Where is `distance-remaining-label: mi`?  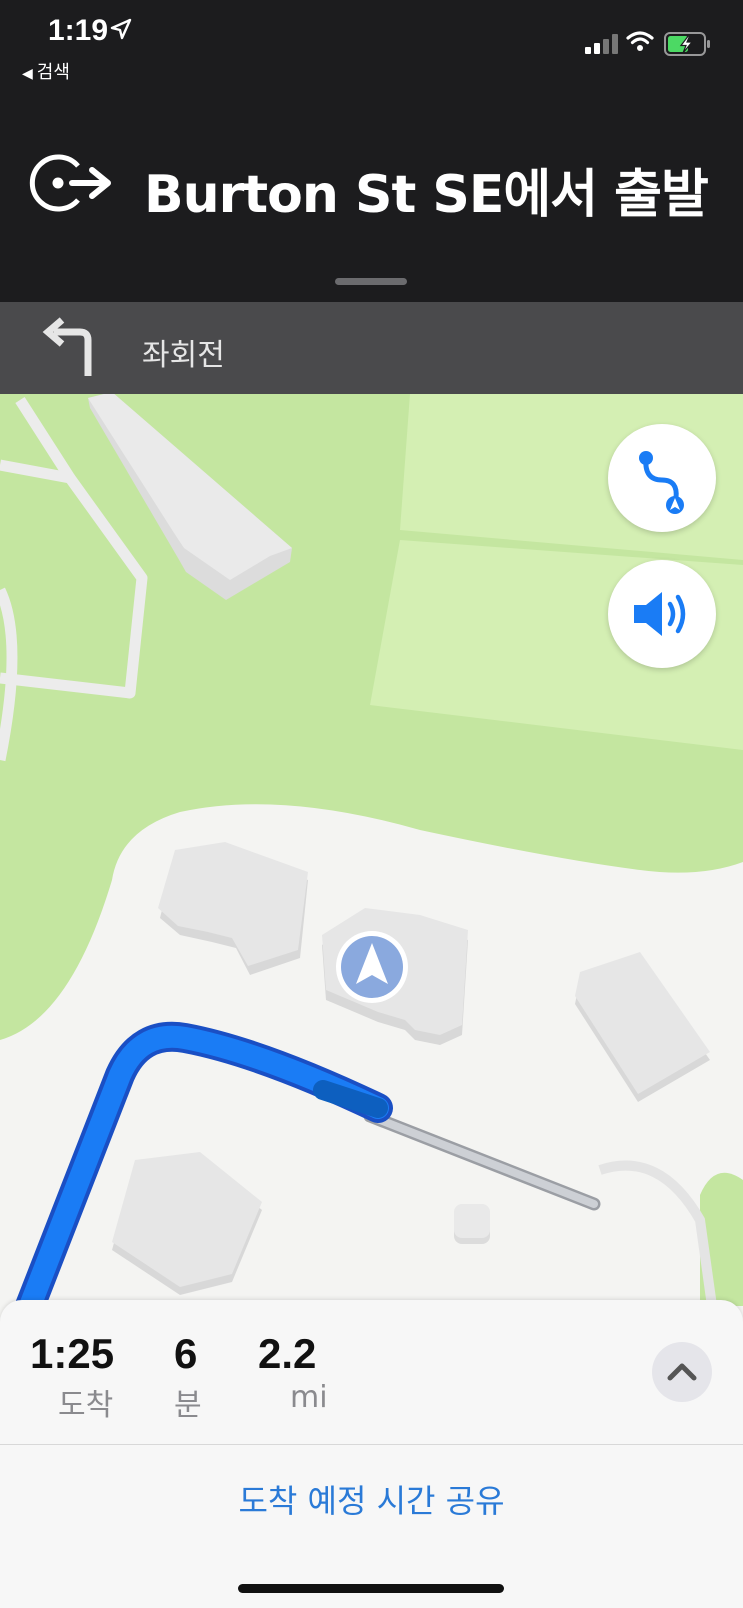
distance-remaining-label: mi is located at coordinates (309, 1397).